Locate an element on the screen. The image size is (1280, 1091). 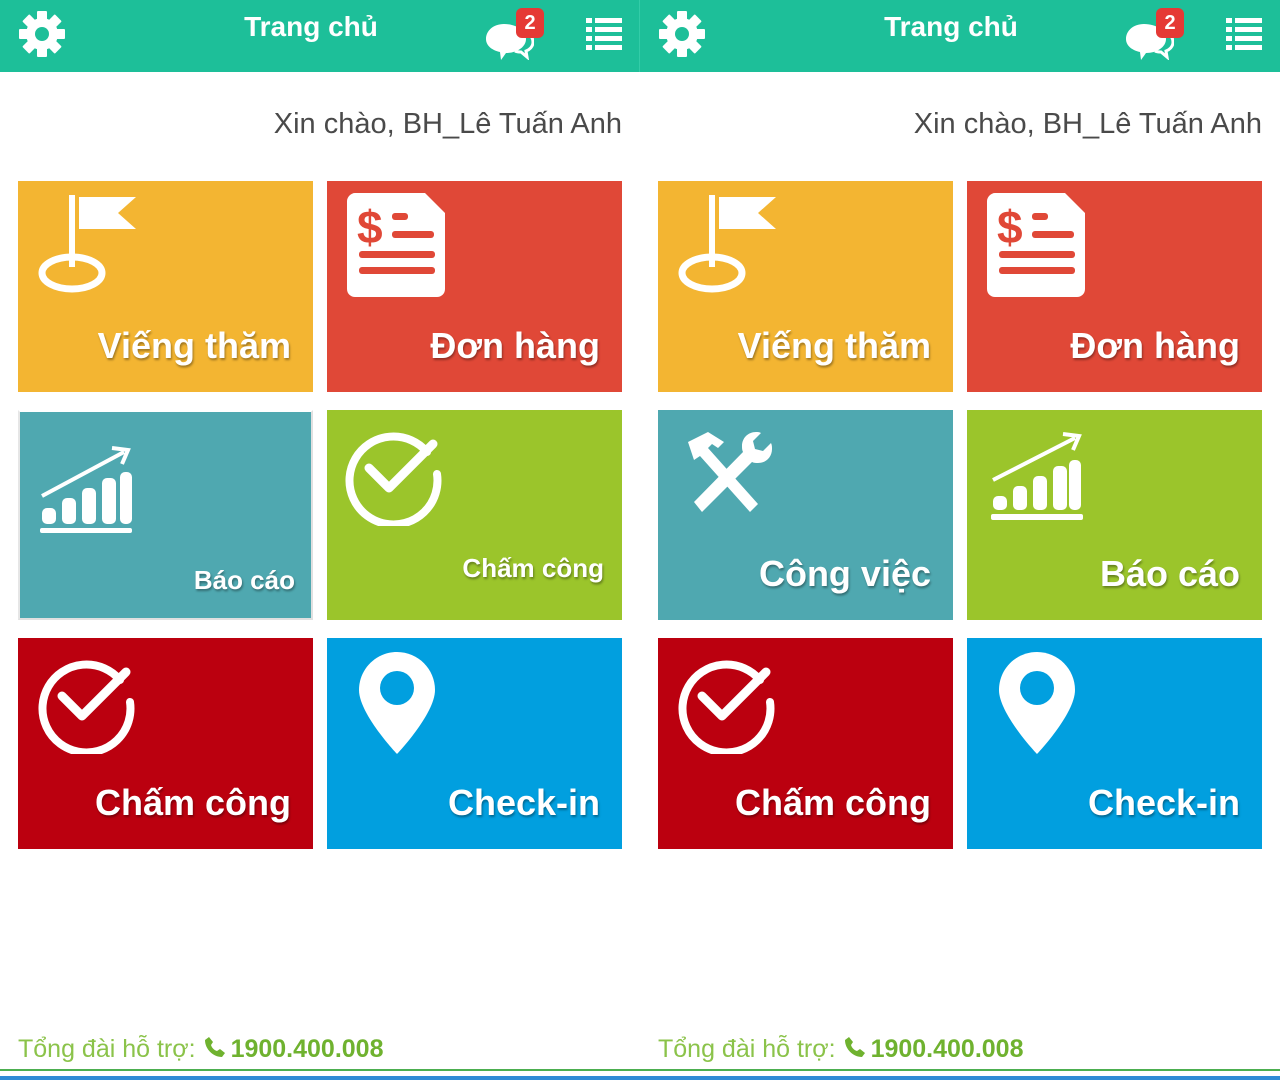
tile-timekeeping-2: Chấm công is located at coordinates (165, 743).